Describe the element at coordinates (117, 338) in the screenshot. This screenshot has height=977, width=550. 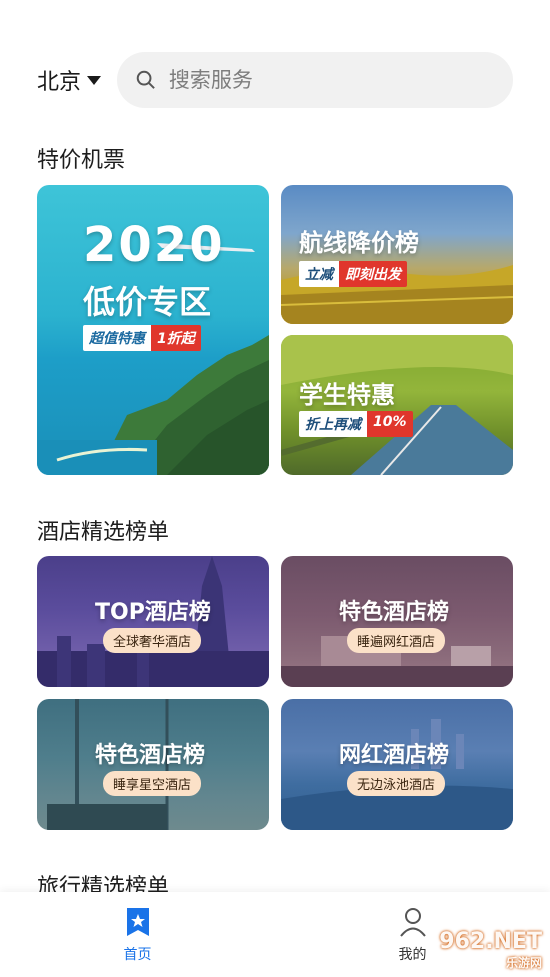
I see `promo-tag-text: 超值特惠` at that location.